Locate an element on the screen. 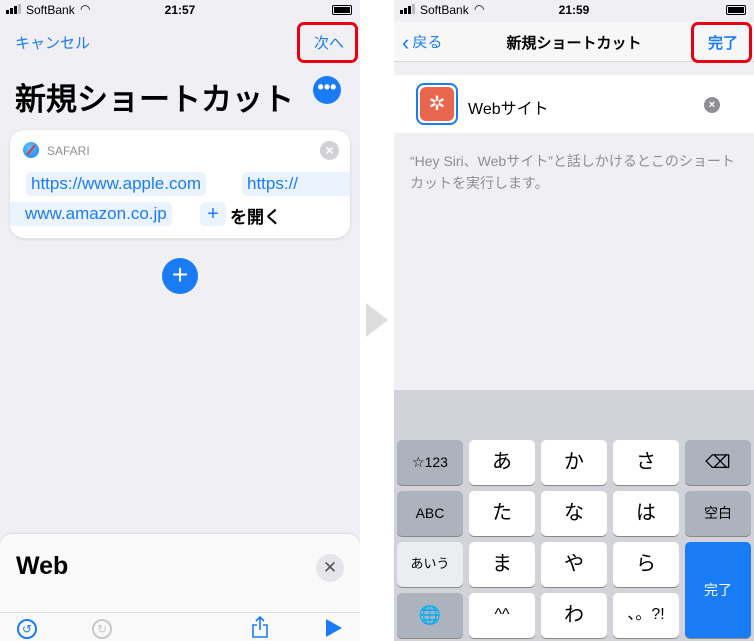  add-url-button: + is located at coordinates (213, 214).